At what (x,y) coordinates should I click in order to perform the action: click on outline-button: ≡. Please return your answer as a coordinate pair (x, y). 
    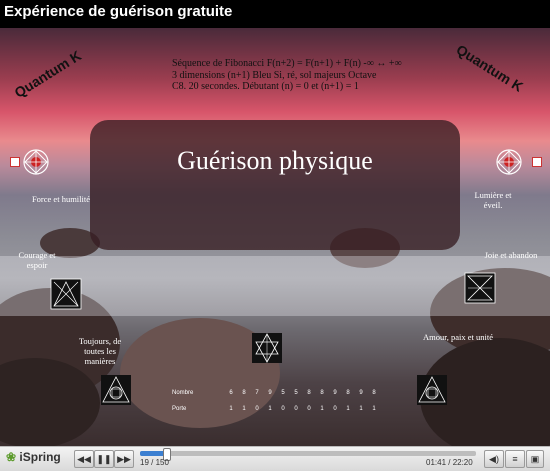
    Looking at the image, I should click on (515, 459).